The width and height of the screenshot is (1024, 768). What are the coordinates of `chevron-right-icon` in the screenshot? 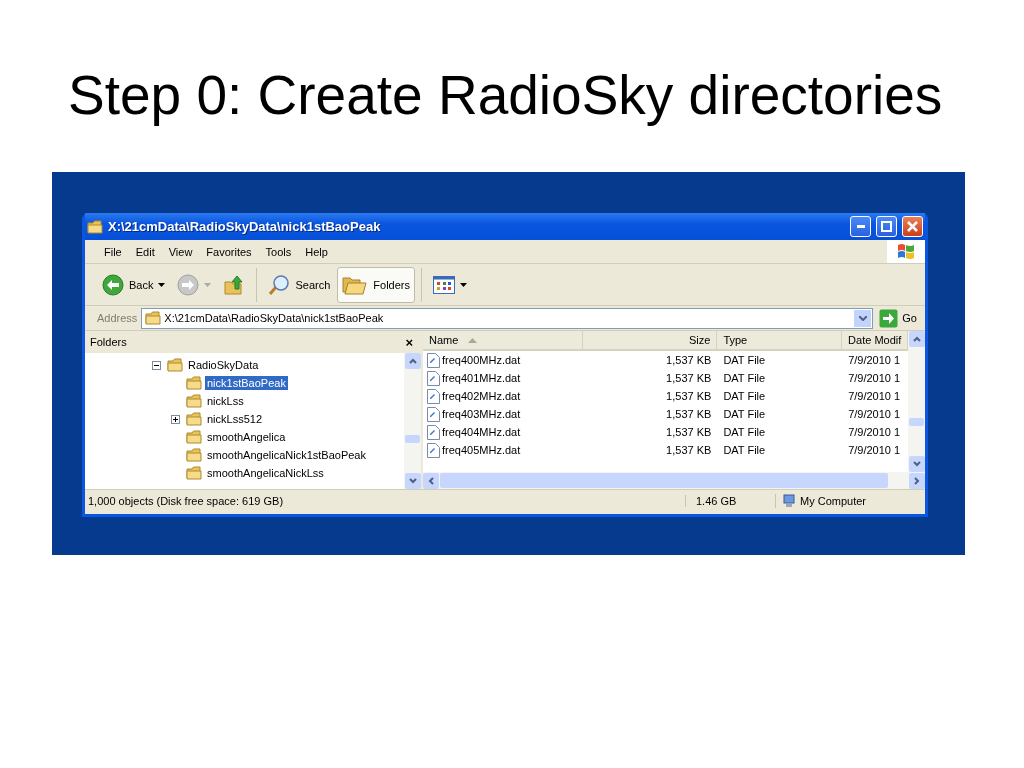 It's located at (917, 480).